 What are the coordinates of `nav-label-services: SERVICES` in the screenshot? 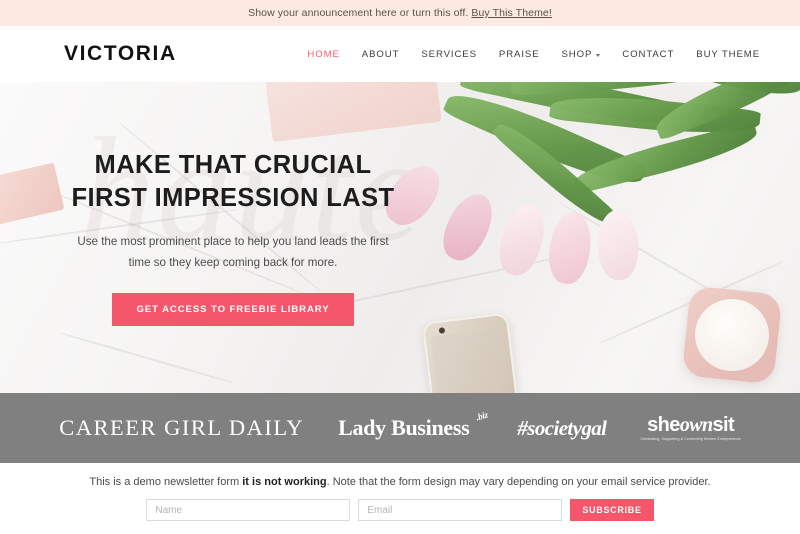 It's located at (449, 54).